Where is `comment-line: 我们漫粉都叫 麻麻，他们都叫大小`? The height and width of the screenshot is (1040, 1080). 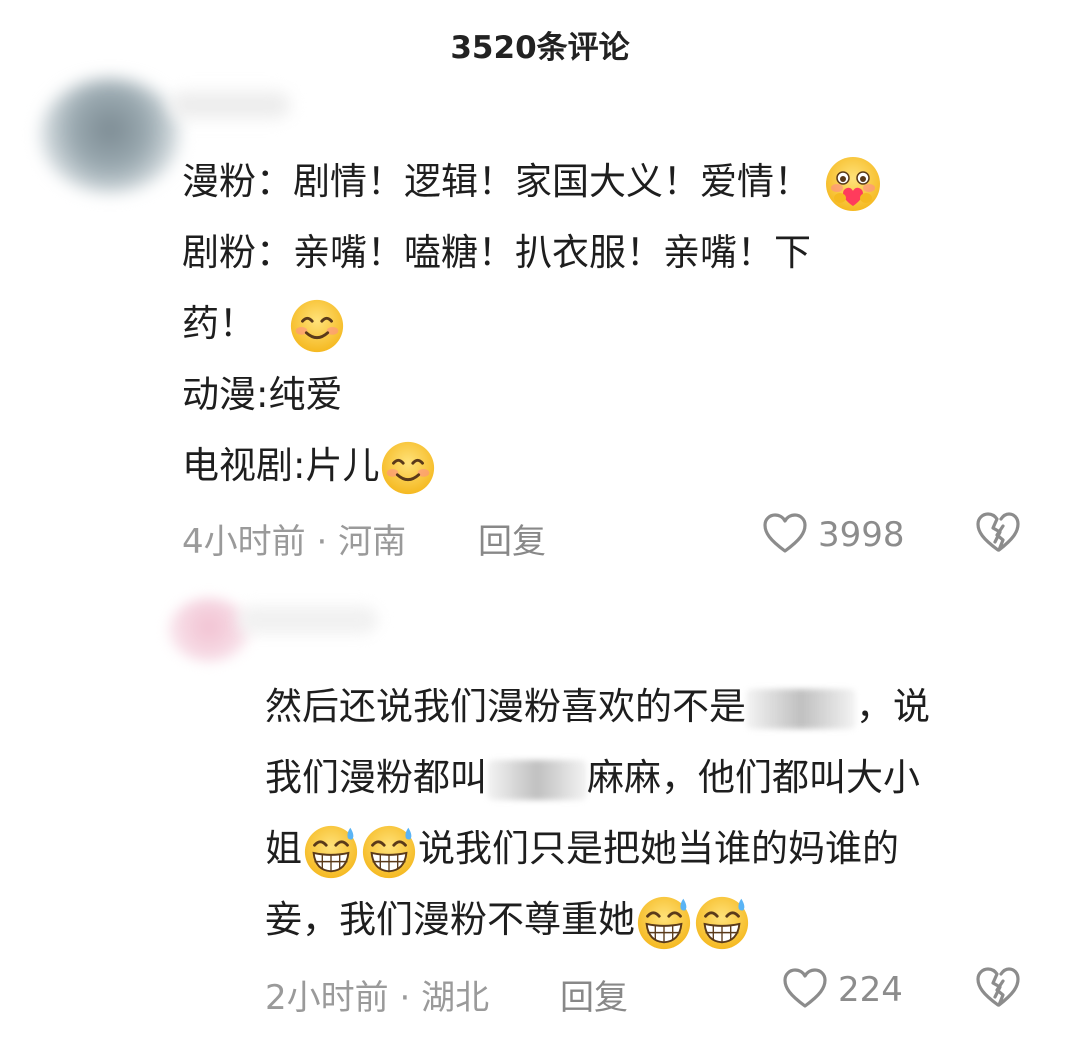
comment-line: 我们漫粉都叫 麻麻，他们都叫大小 is located at coordinates (592, 778).